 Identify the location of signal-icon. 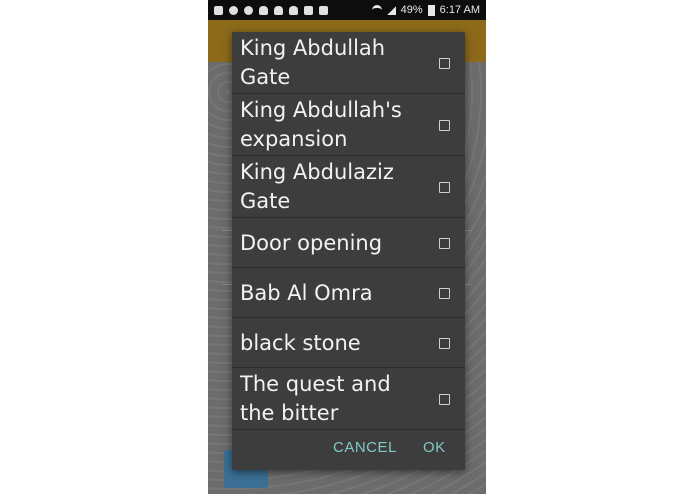
(391, 10).